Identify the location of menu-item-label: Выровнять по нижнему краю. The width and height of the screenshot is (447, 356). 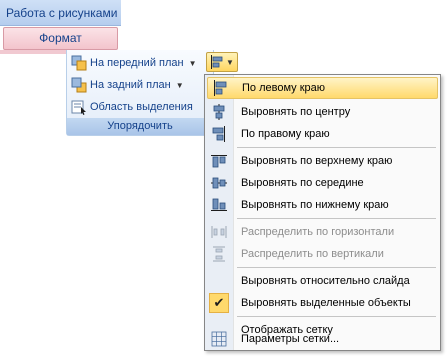
(315, 205).